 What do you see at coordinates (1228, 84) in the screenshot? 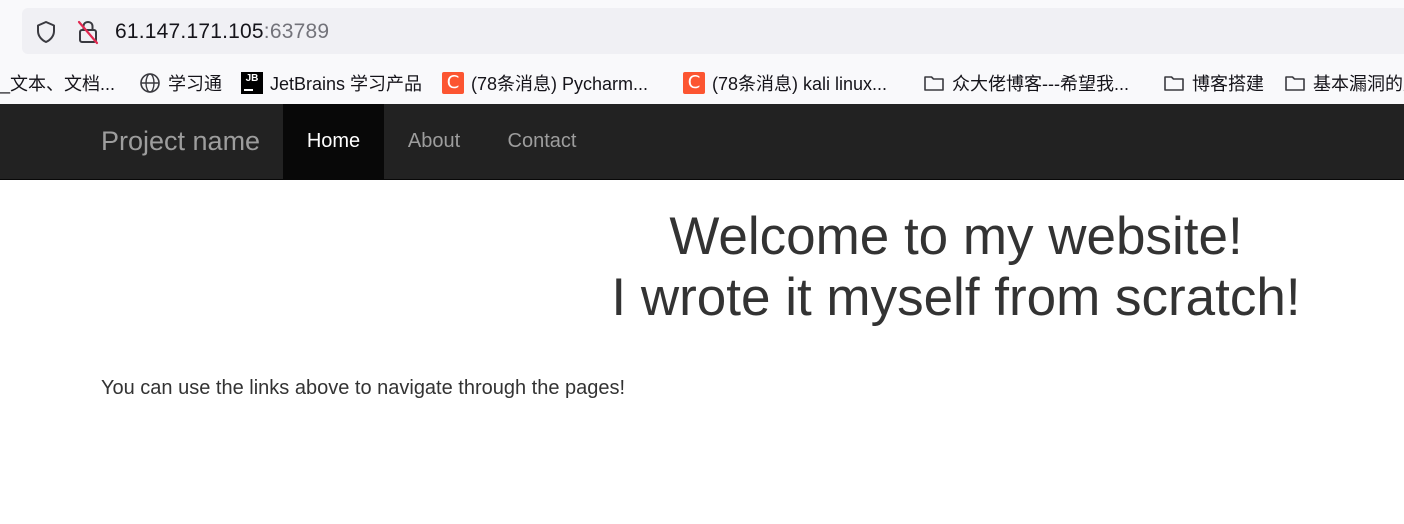
I see `bookmark-label: 博客搭建` at bounding box center [1228, 84].